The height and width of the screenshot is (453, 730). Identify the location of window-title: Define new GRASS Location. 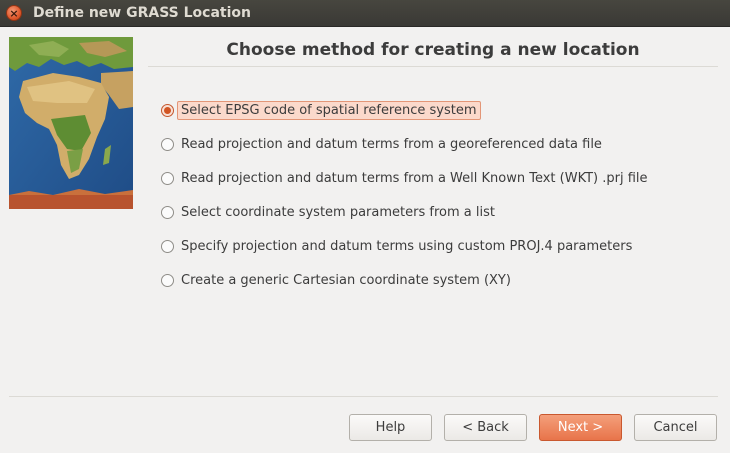
(142, 13).